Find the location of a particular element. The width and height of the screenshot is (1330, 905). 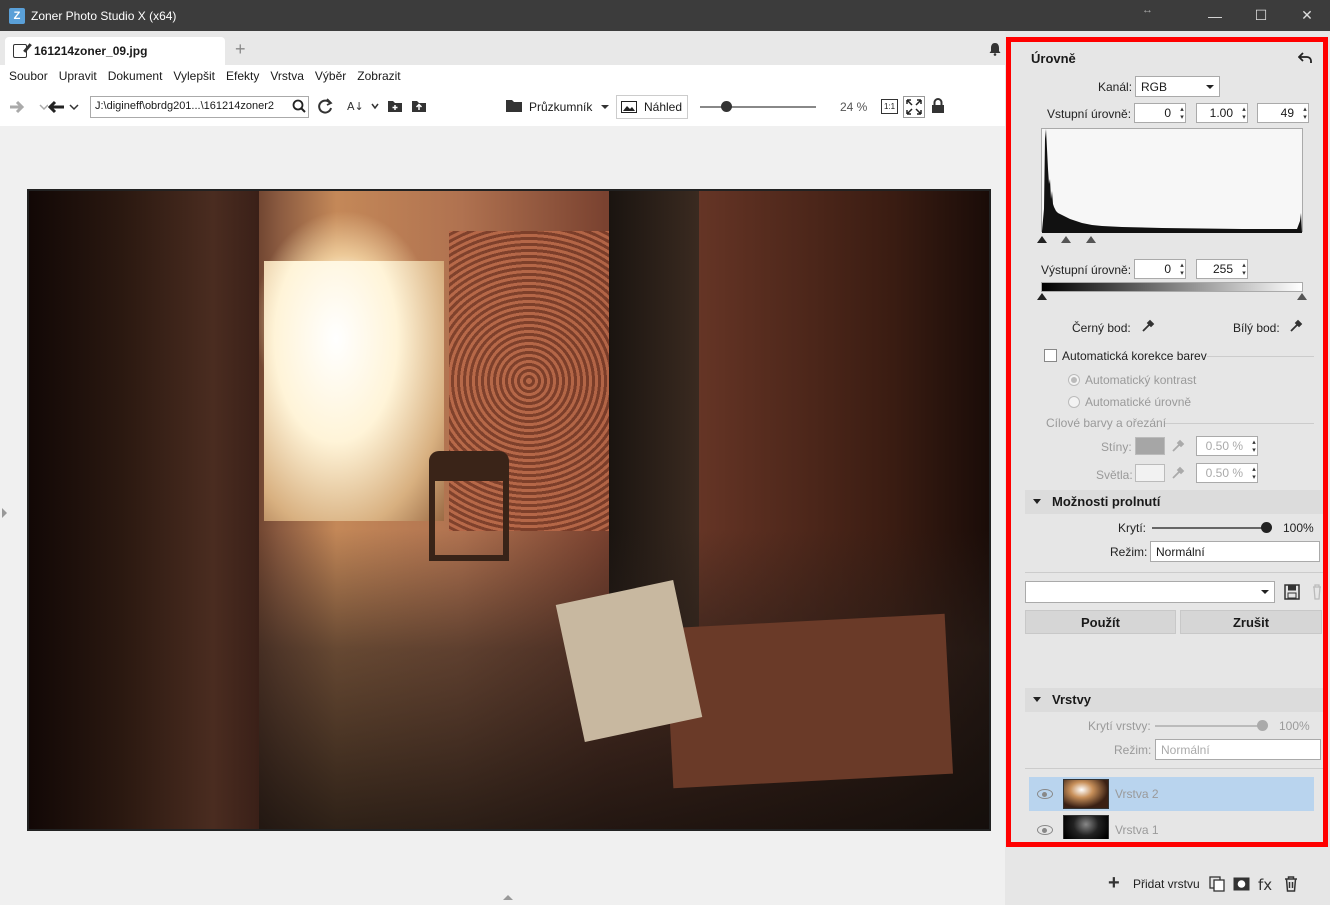

opacity-slider-thumb is located at coordinates (1266, 527).